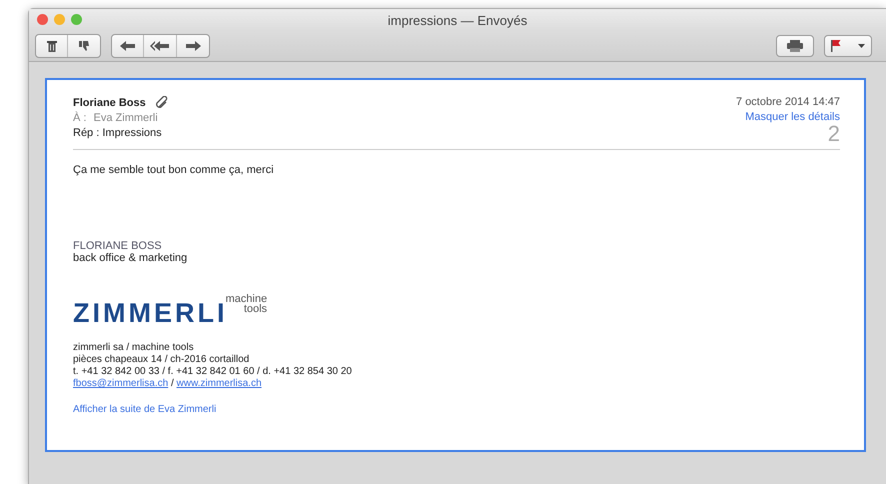 Image resolution: width=886 pixels, height=484 pixels. What do you see at coordinates (213, 372) in the screenshot?
I see `signature-line: t. +41 32 842 00 33 / f. +41 32 842 01 60 / d. +41 32 854 30 20` at bounding box center [213, 372].